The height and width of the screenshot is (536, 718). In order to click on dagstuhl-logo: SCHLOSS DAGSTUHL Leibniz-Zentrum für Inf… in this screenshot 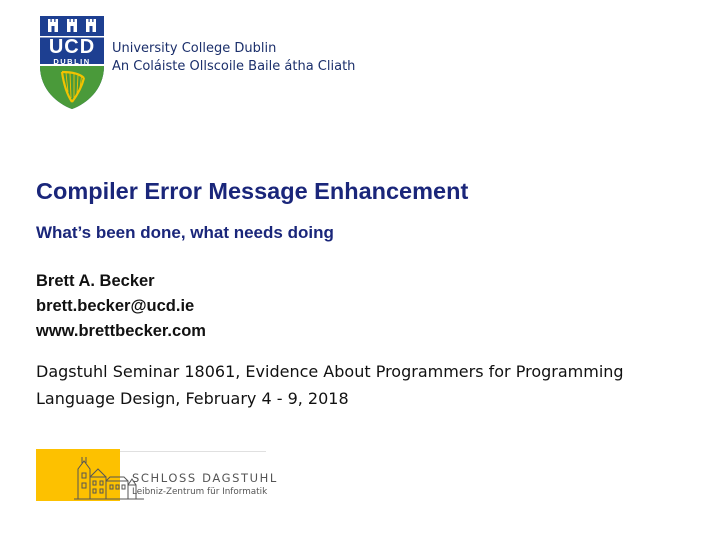, I will do `click(156, 475)`.